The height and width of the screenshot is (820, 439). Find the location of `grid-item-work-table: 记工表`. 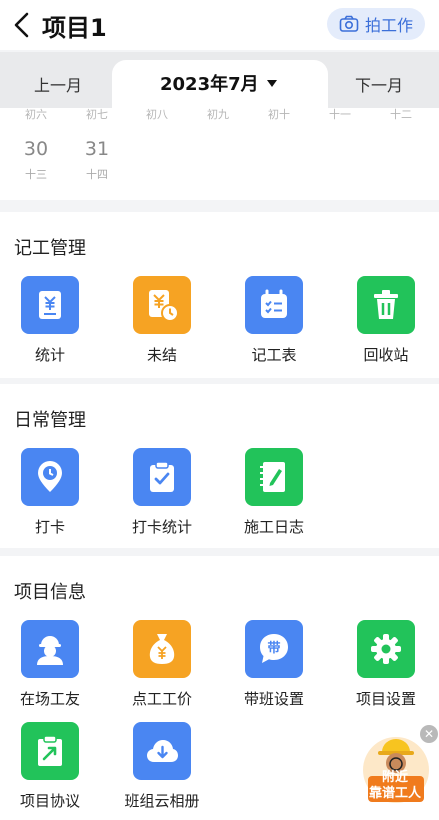

grid-item-work-table: 记工表 is located at coordinates (274, 320).